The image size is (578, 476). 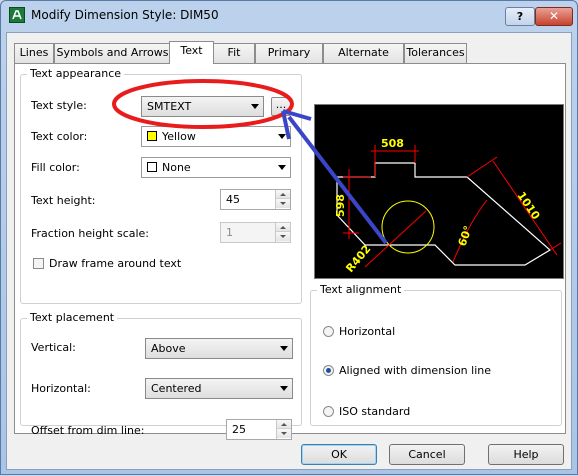 I want to click on preview-drawing: 508 598 1010 R402 60°, so click(x=448, y=206).